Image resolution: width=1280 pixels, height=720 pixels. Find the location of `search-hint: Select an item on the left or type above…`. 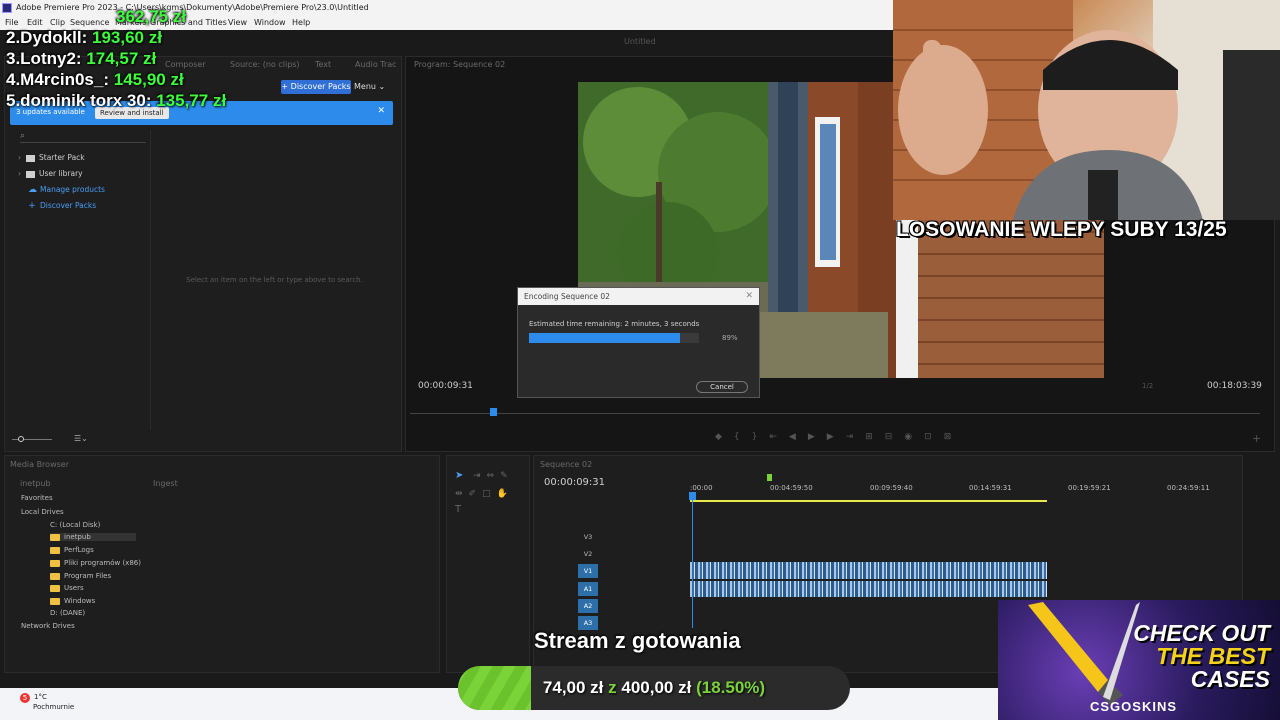

search-hint: Select an item on the left or type above… is located at coordinates (274, 280).